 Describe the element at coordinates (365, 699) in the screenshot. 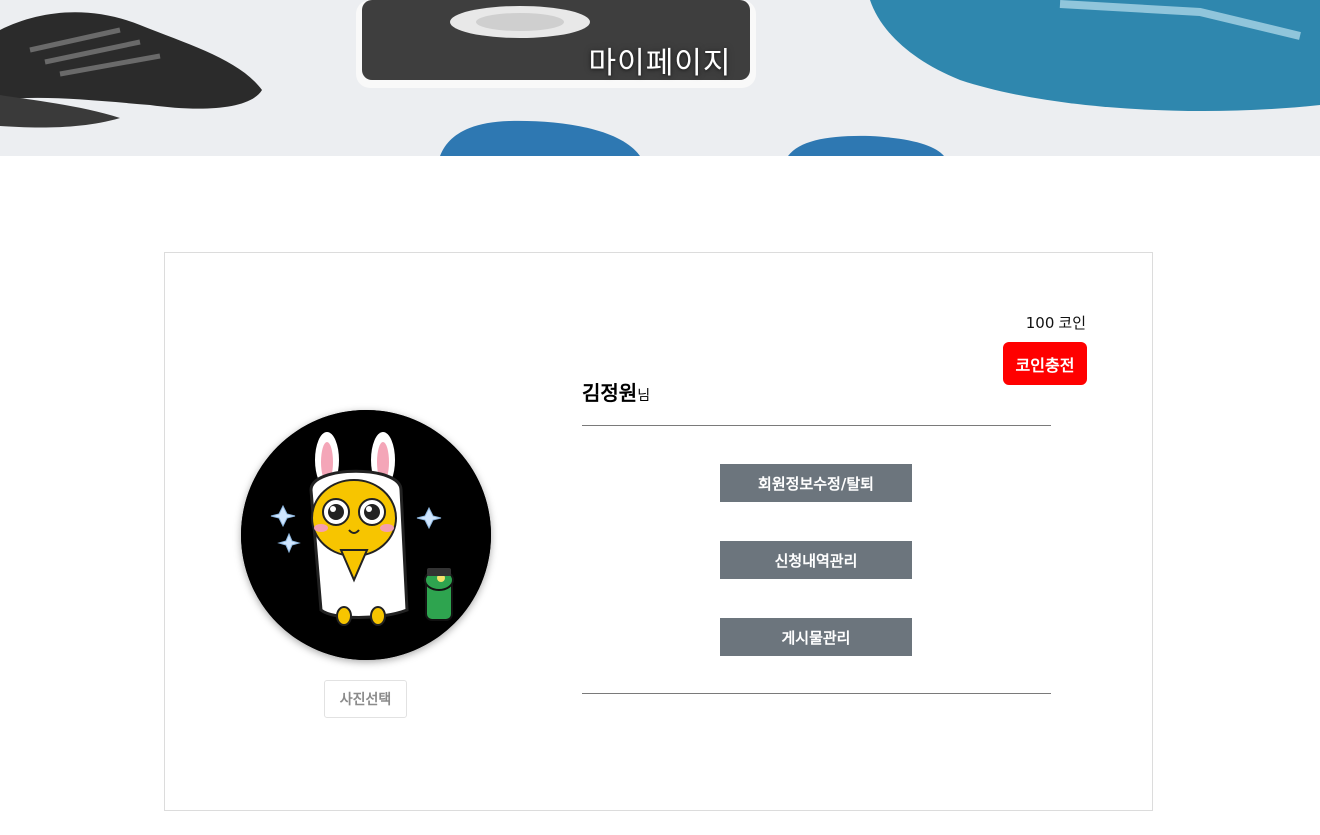

I see `select-photo-button: 사진선택` at that location.